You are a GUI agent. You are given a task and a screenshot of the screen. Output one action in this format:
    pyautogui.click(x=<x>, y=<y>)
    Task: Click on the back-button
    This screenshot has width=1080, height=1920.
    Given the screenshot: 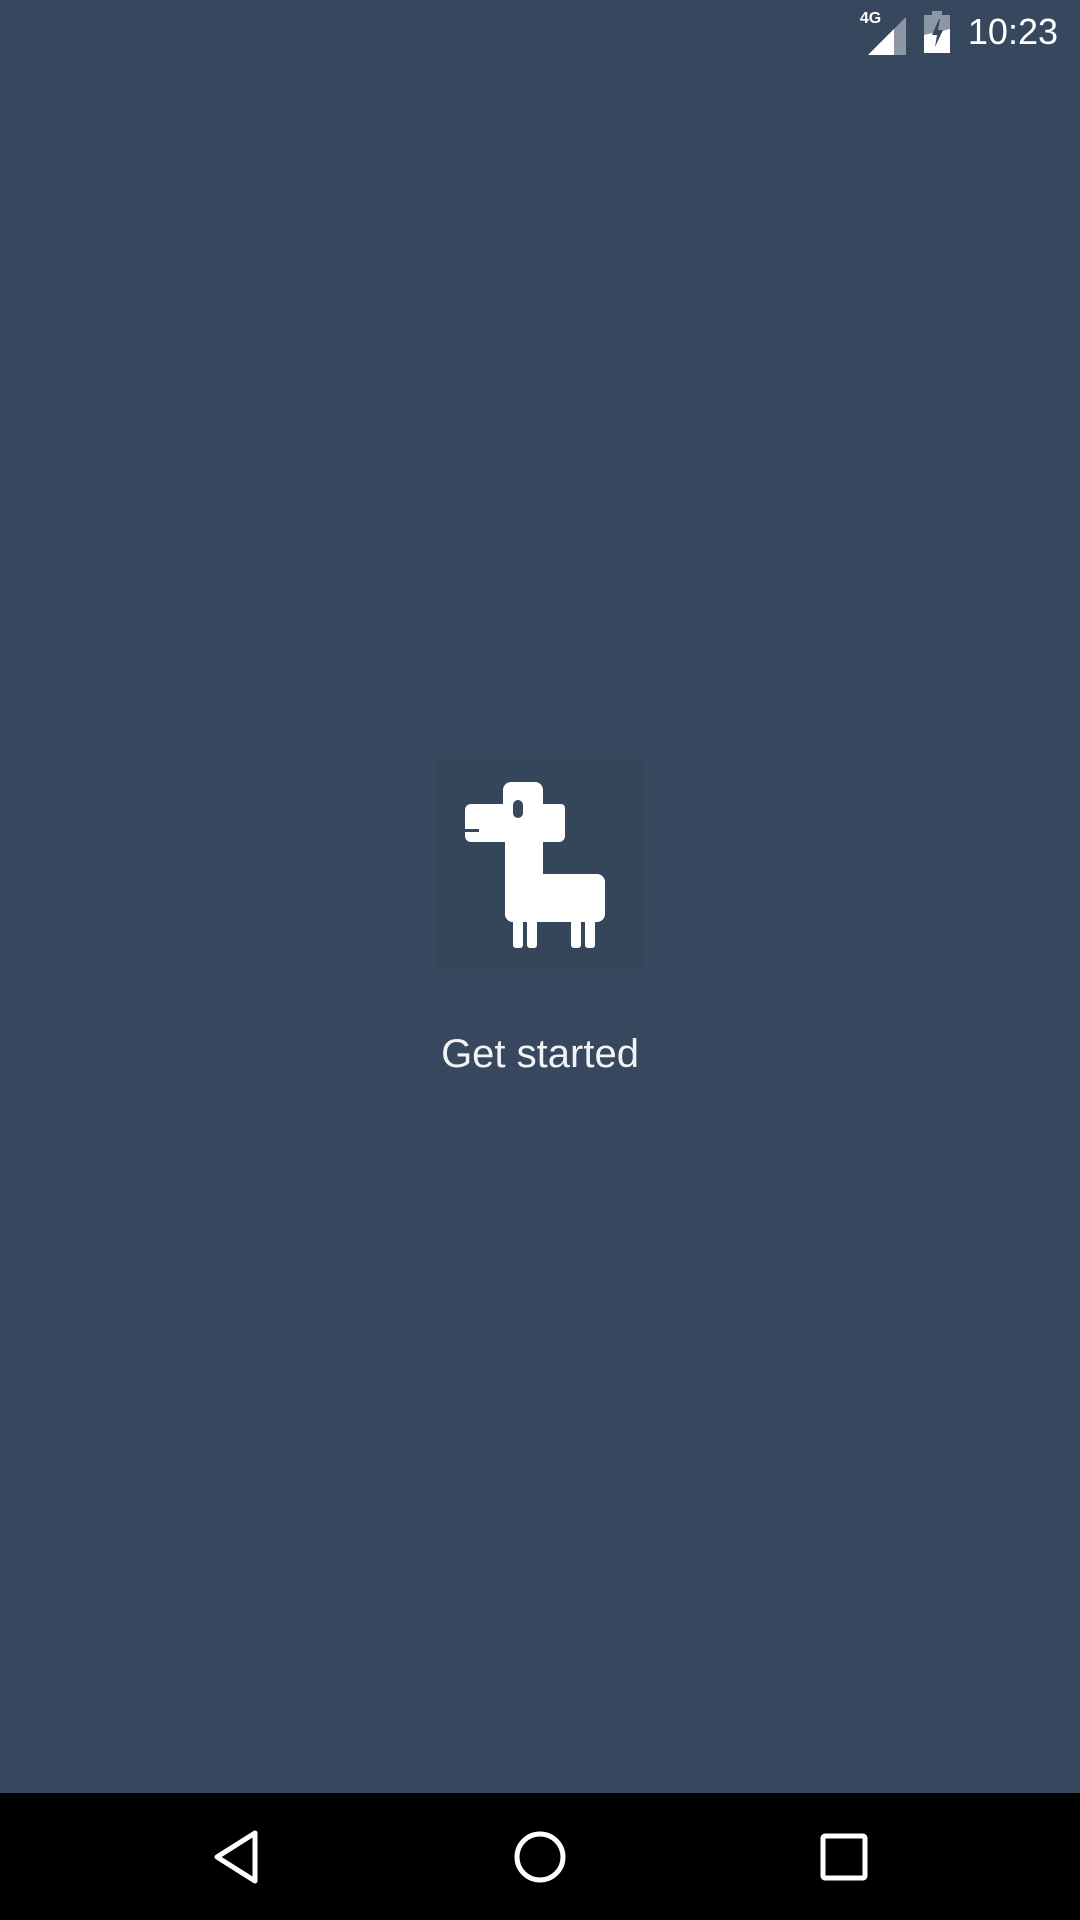 What is the action you would take?
    pyautogui.click(x=236, y=1856)
    